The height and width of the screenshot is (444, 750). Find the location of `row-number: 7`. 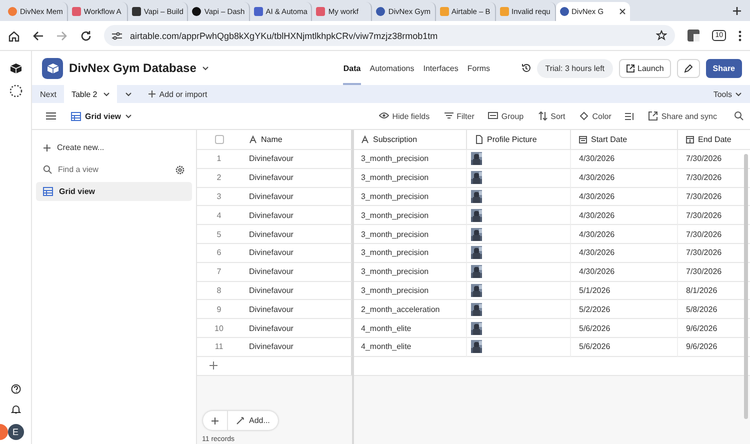

row-number: 7 is located at coordinates (219, 272).